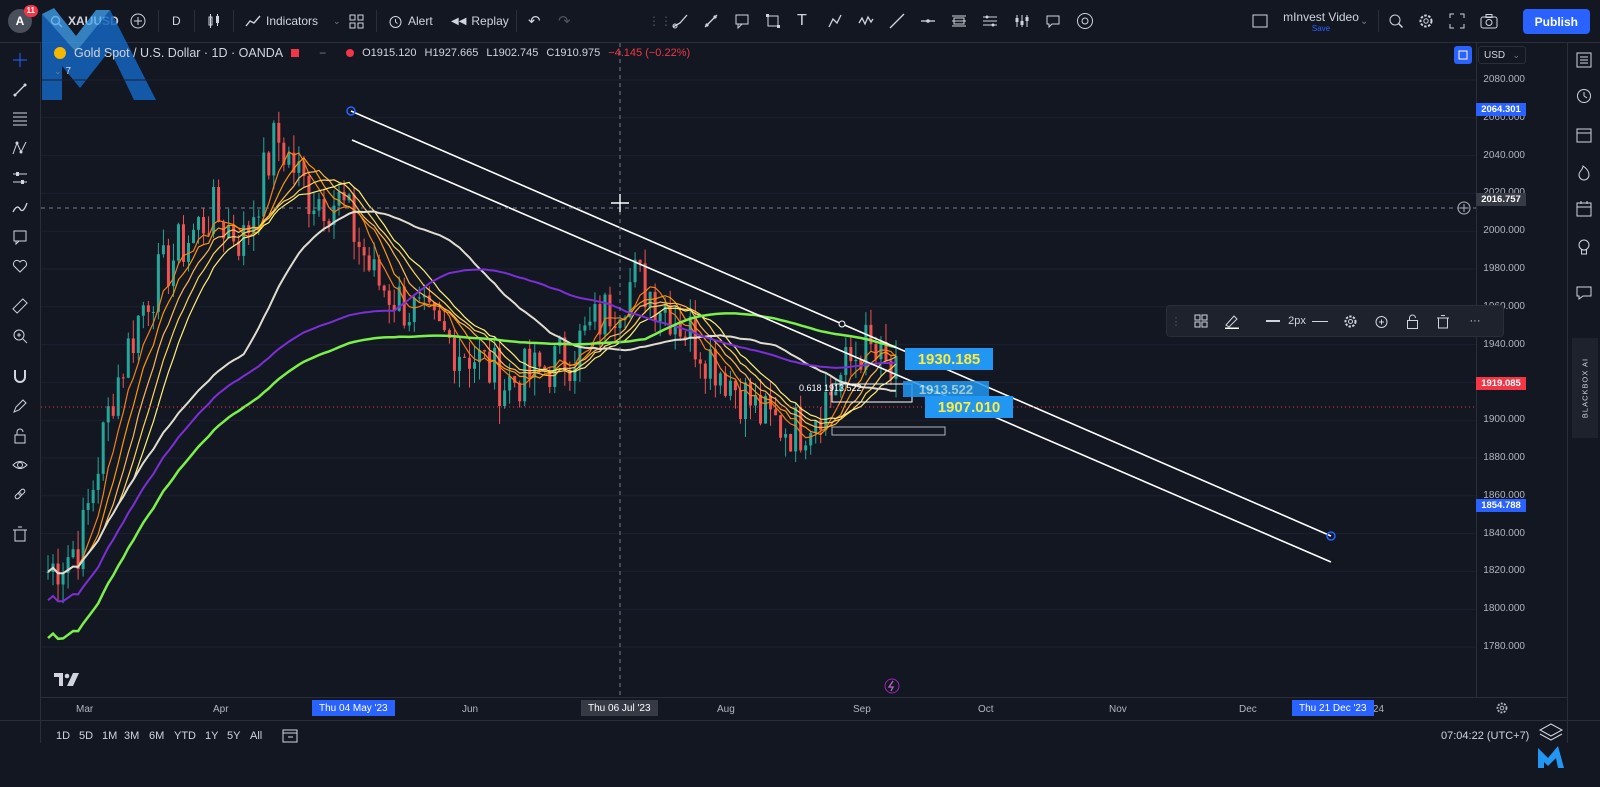 This screenshot has width=1600, height=787. I want to click on indicators-button: Indicators ⌄, so click(293, 21).